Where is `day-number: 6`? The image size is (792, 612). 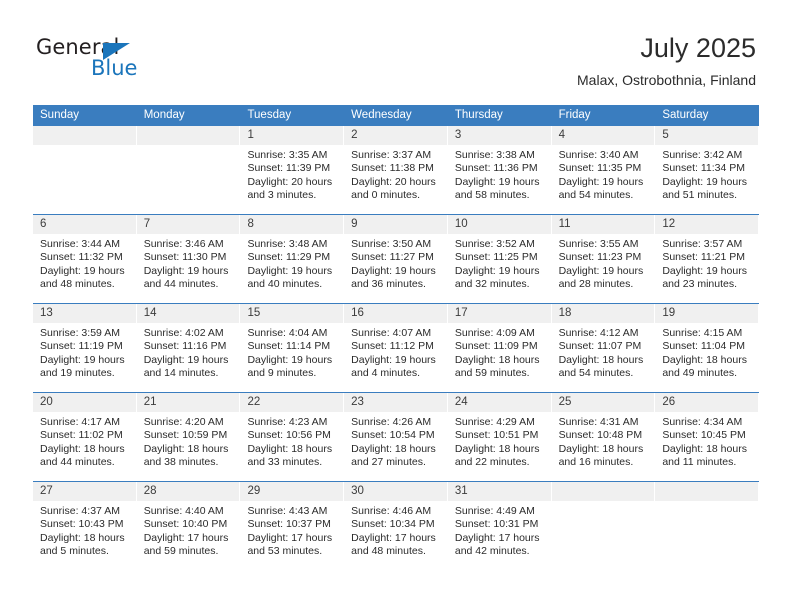
day-number: 6 is located at coordinates (43, 224).